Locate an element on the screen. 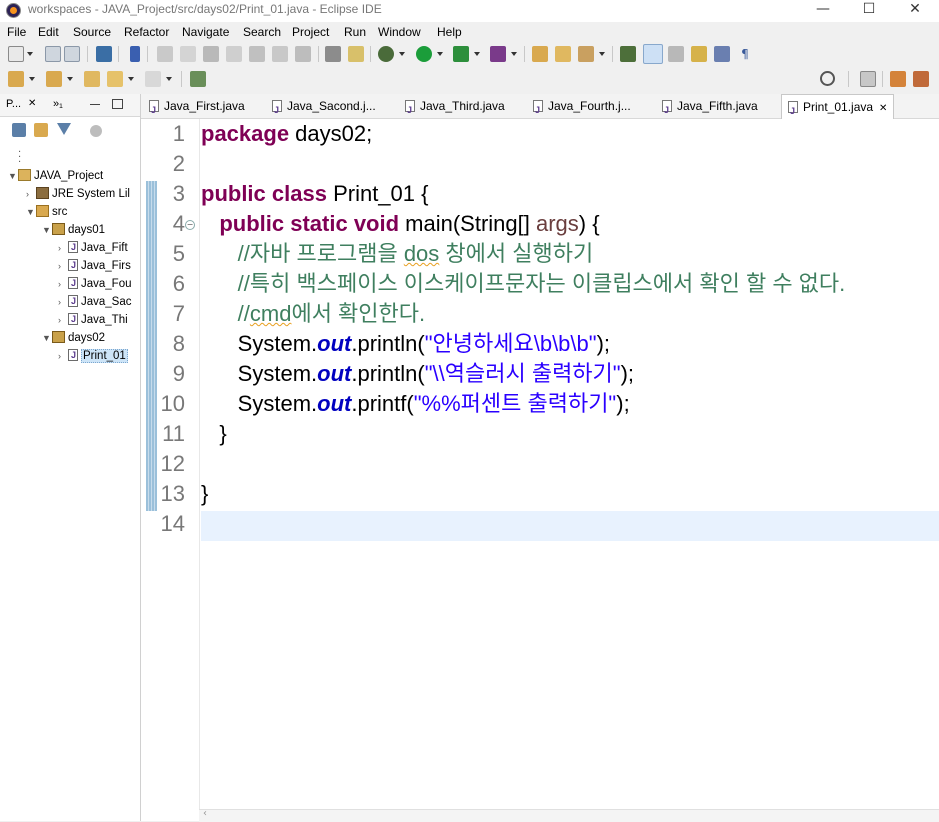 This screenshot has width=939, height=822. tree-node-file-selected: ›Print_01 is located at coordinates (93, 356).